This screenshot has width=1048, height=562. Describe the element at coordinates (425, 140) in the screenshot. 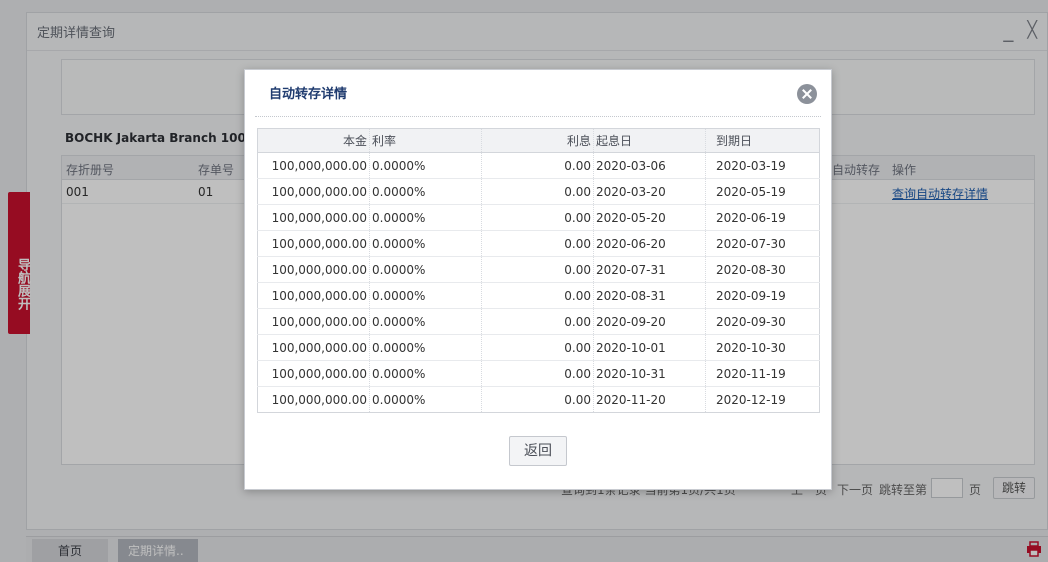

I see `col-rate: 利率` at that location.